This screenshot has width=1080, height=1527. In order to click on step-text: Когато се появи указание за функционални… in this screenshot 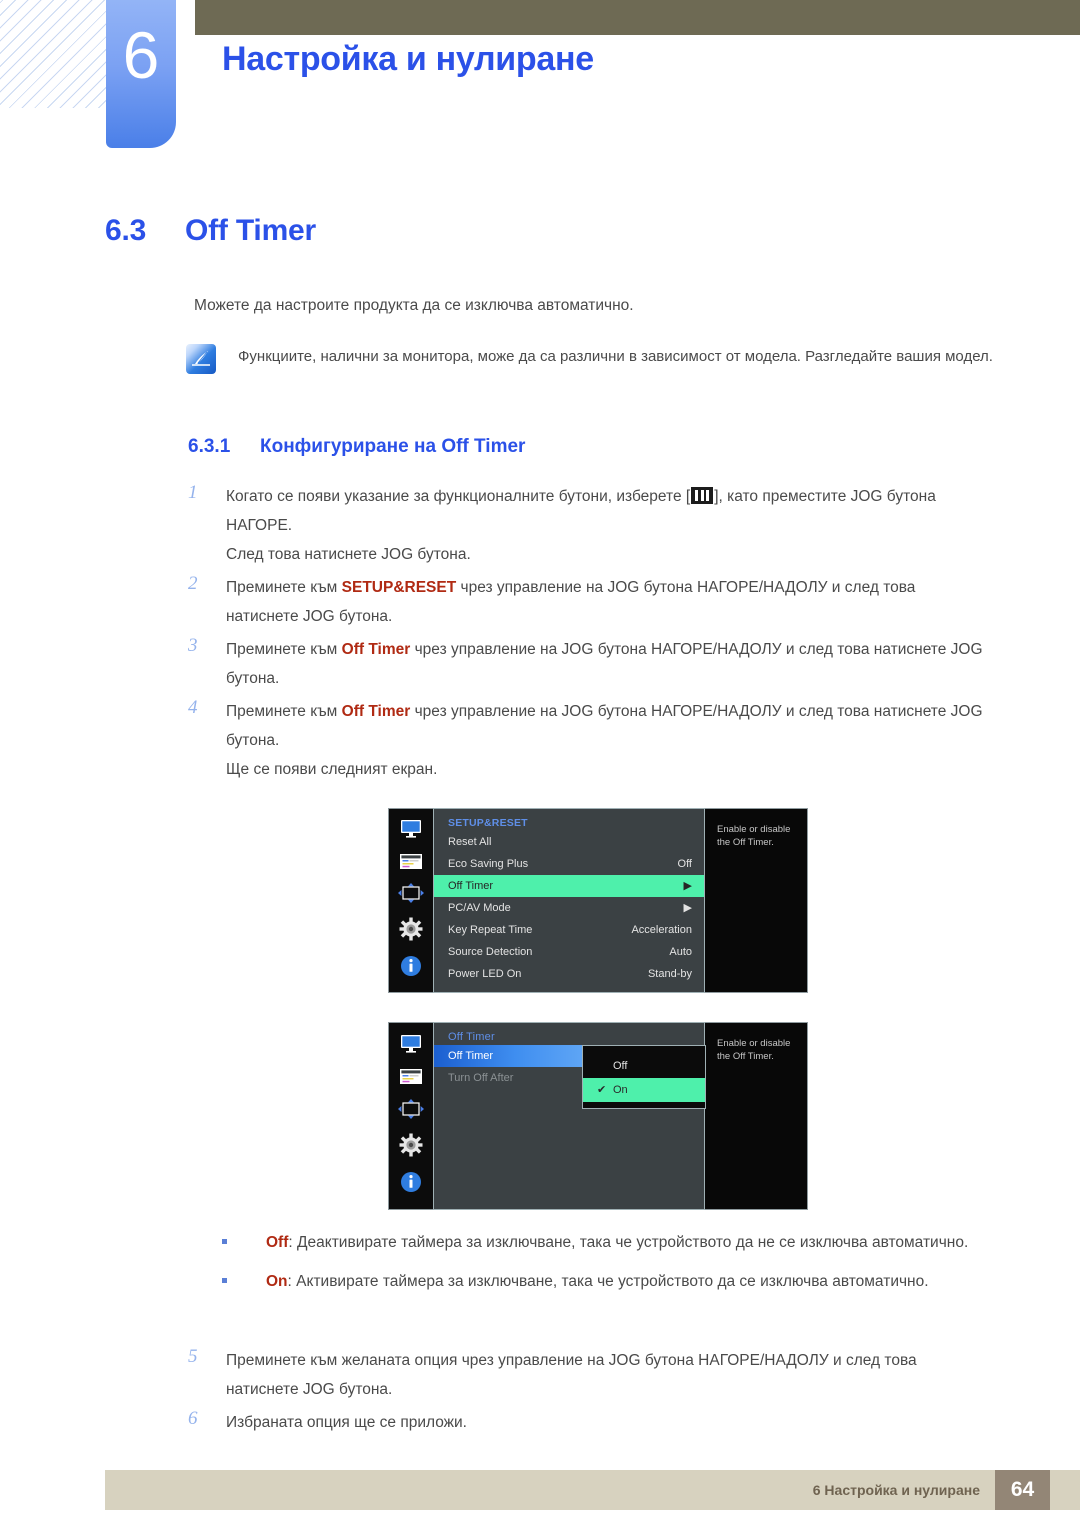, I will do `click(606, 511)`.